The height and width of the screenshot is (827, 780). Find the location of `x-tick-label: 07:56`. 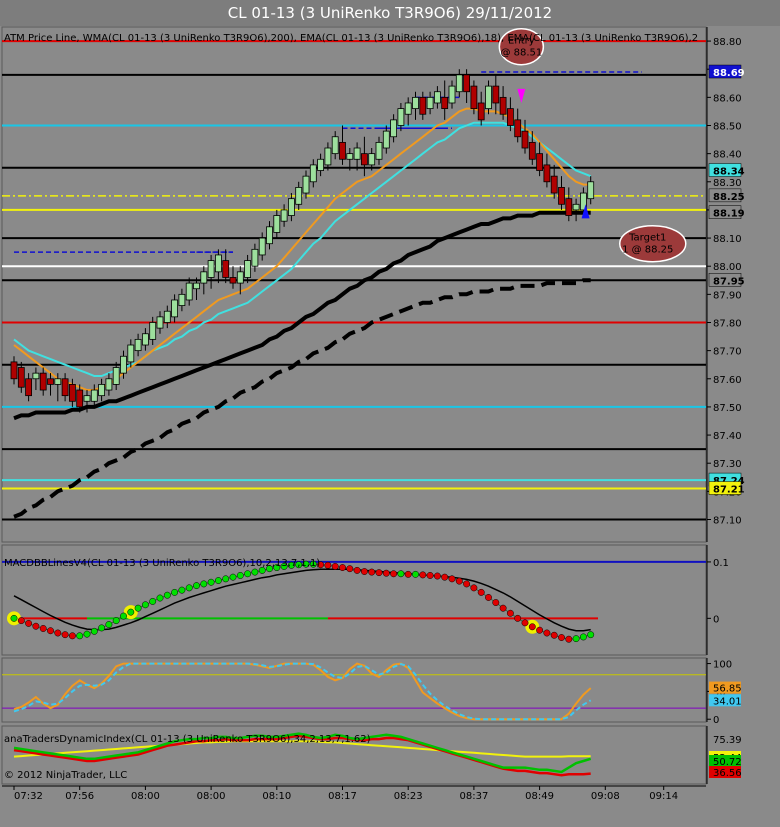

x-tick-label: 07:56 is located at coordinates (79, 796).